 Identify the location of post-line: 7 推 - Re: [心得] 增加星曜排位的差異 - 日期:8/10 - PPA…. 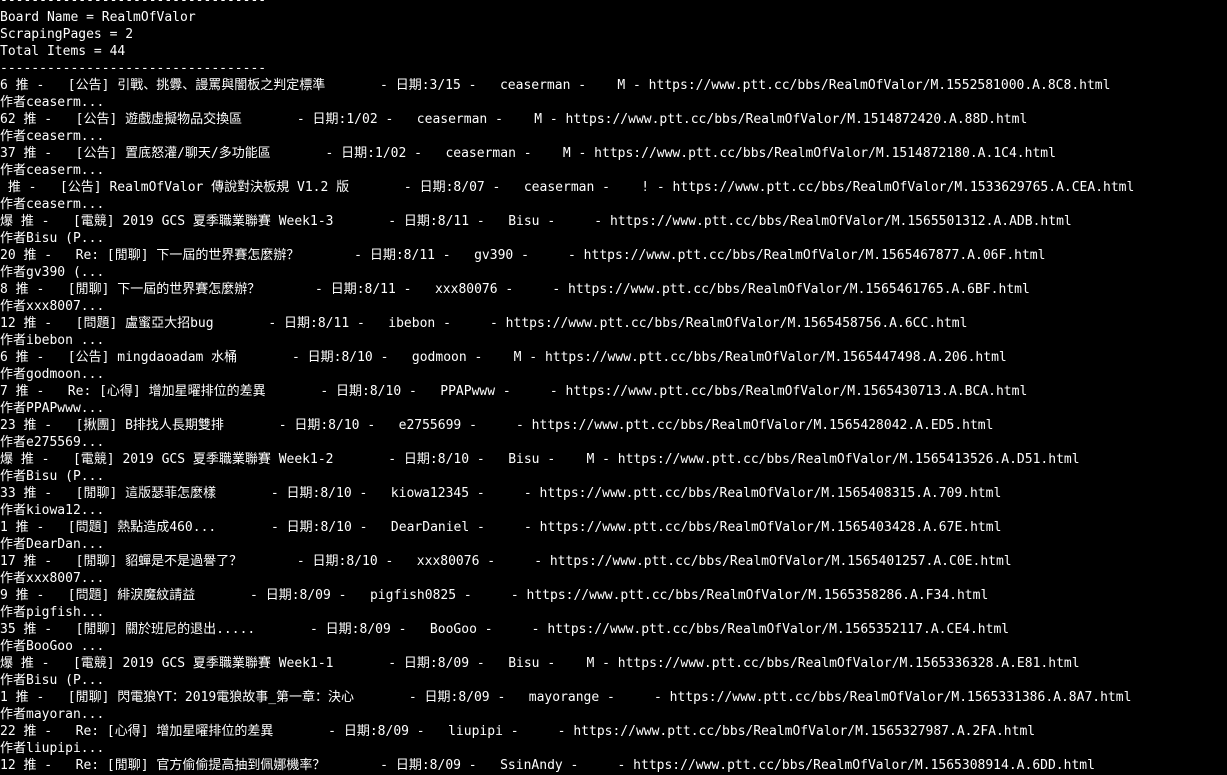
(514, 391).